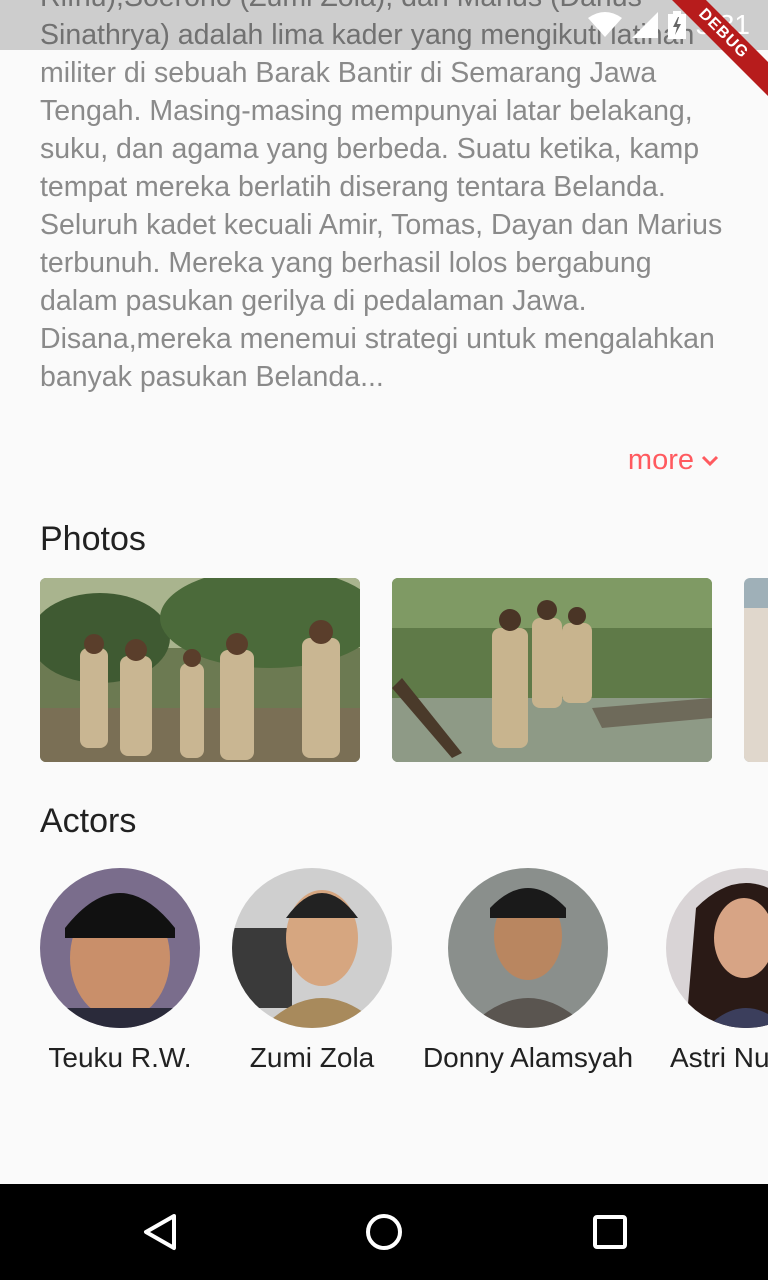 The image size is (768, 1280). I want to click on chevron-down-icon, so click(710, 460).